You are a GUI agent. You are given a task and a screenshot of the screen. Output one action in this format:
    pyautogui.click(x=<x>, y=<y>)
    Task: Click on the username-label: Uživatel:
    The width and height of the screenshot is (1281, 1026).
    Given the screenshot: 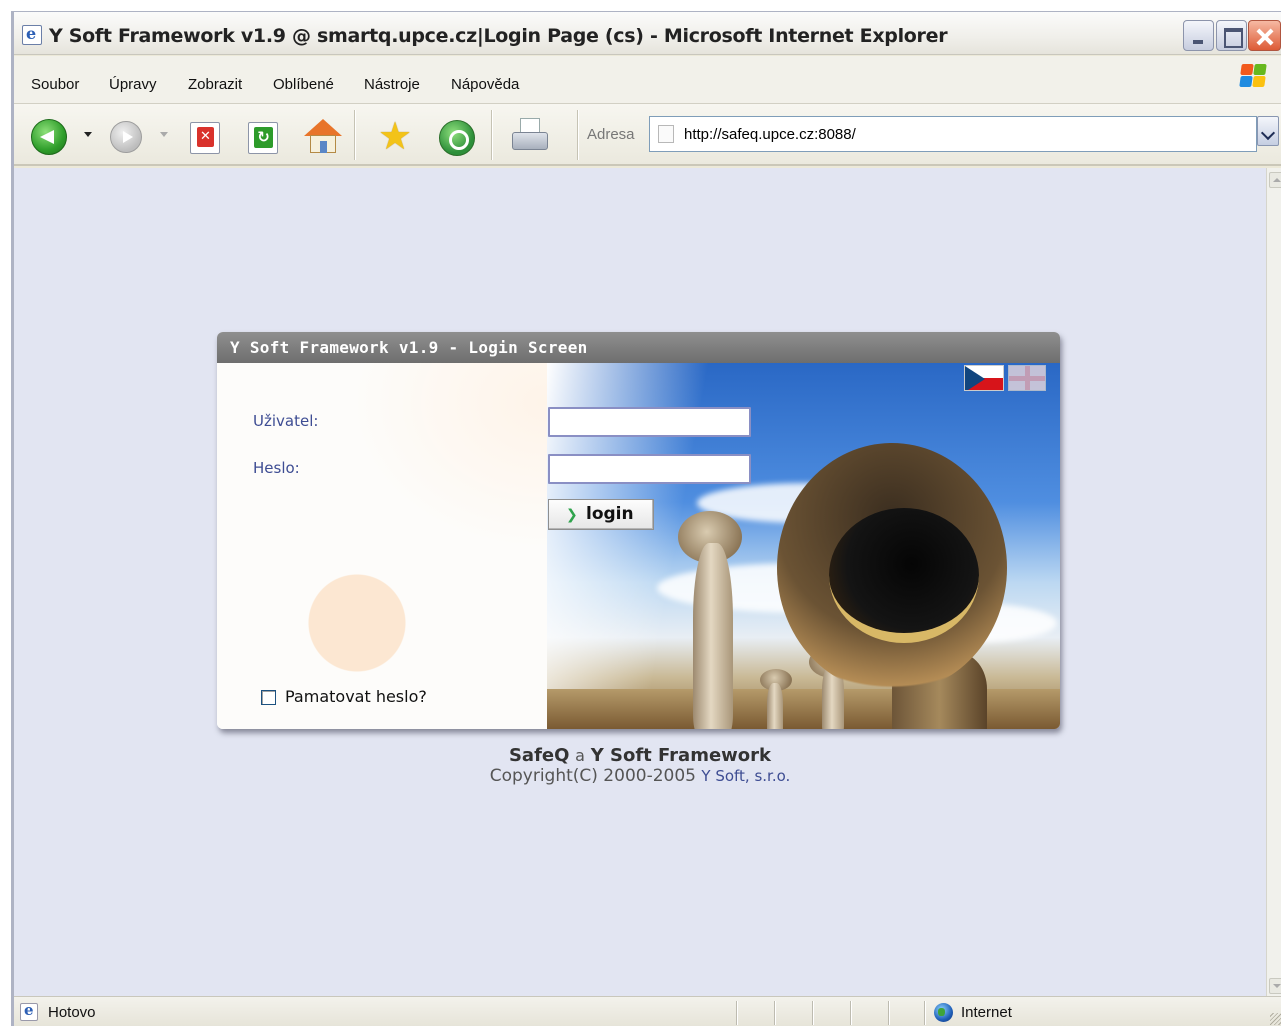 What is the action you would take?
    pyautogui.click(x=286, y=421)
    